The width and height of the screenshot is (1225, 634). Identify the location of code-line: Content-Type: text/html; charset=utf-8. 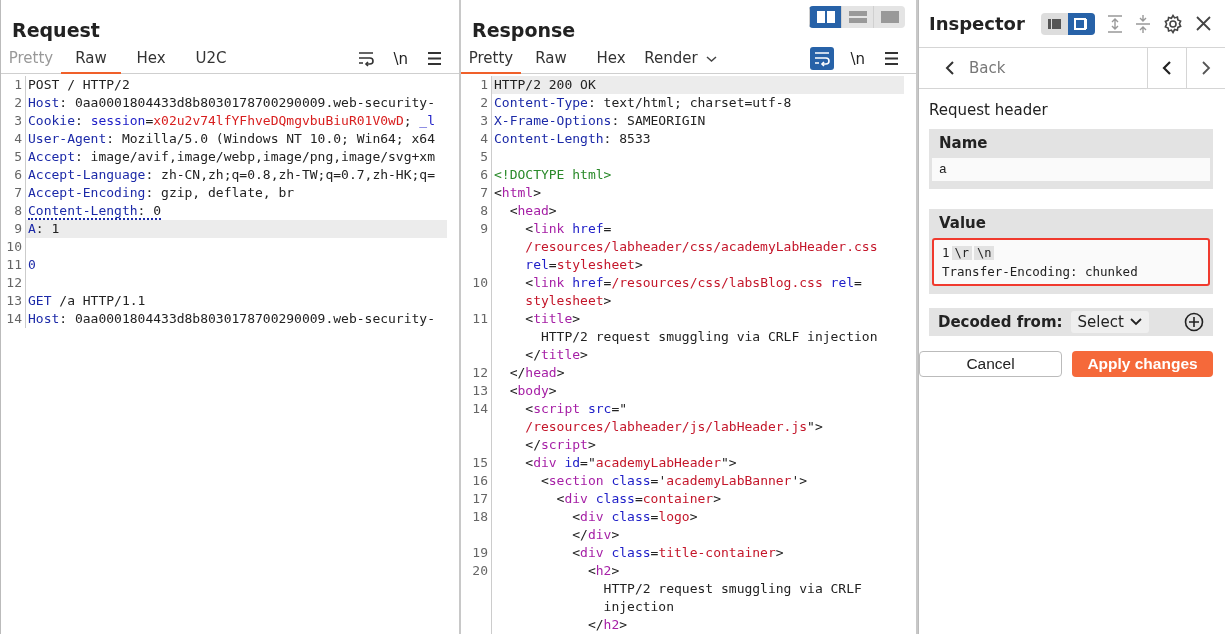
(643, 103).